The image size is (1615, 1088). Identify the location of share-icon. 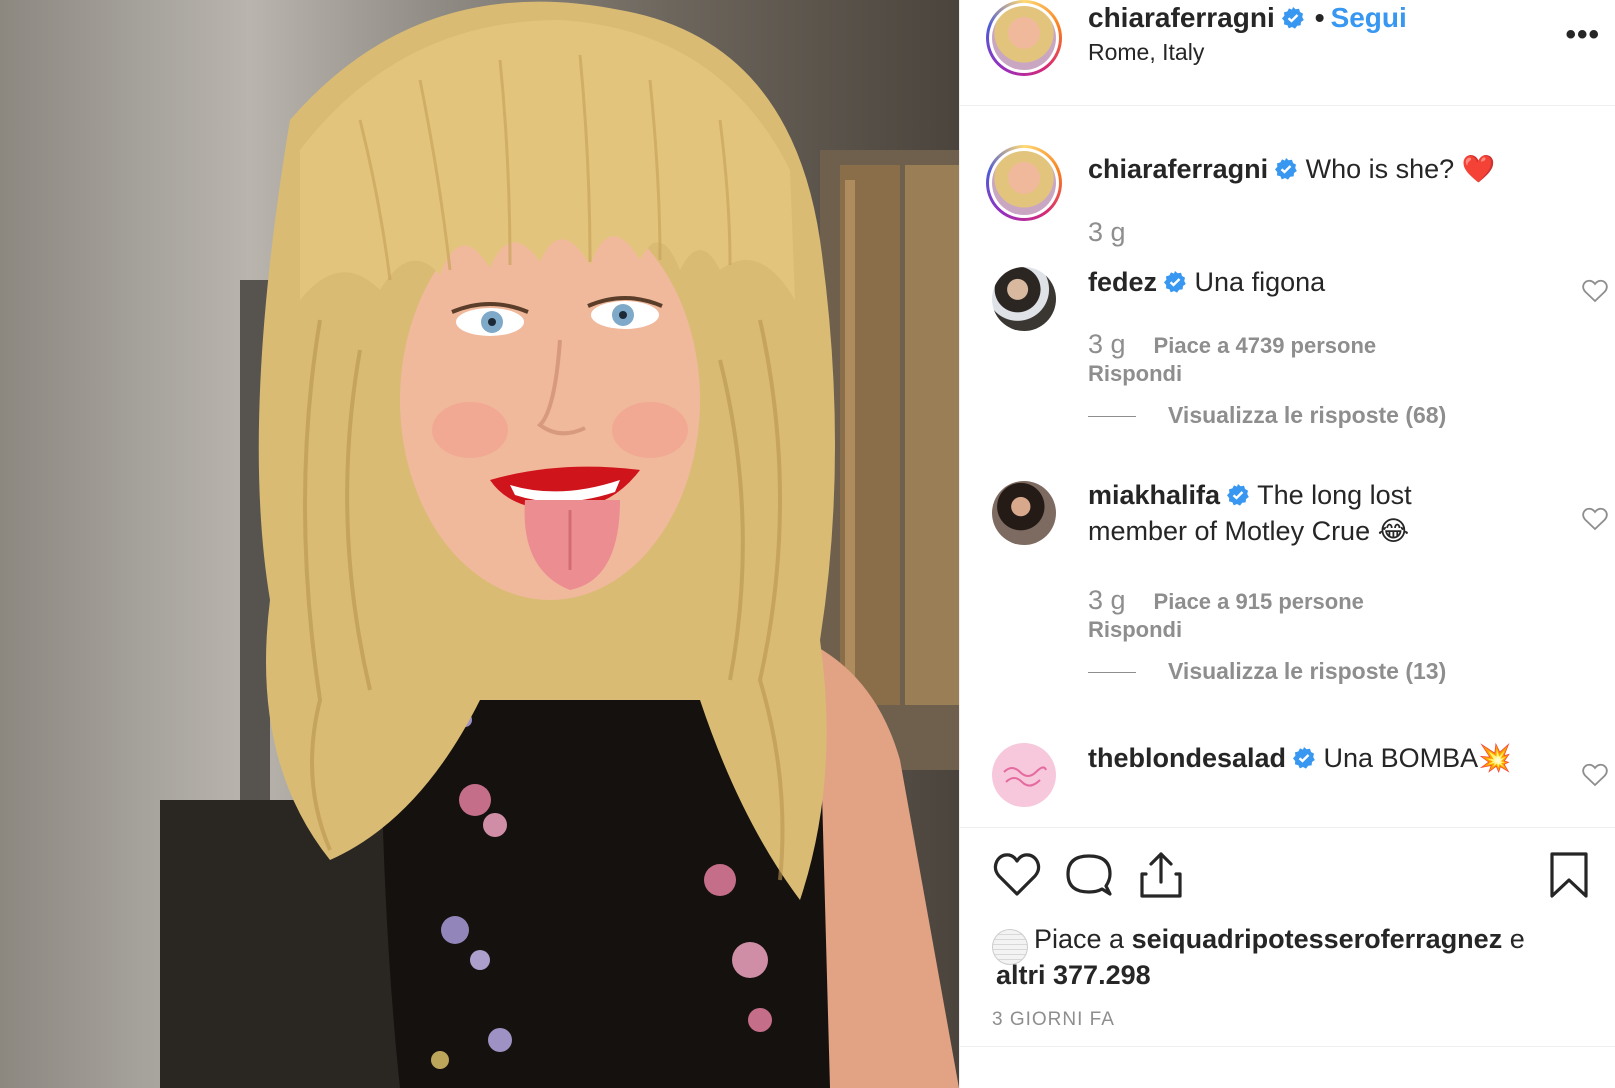
(1161, 875).